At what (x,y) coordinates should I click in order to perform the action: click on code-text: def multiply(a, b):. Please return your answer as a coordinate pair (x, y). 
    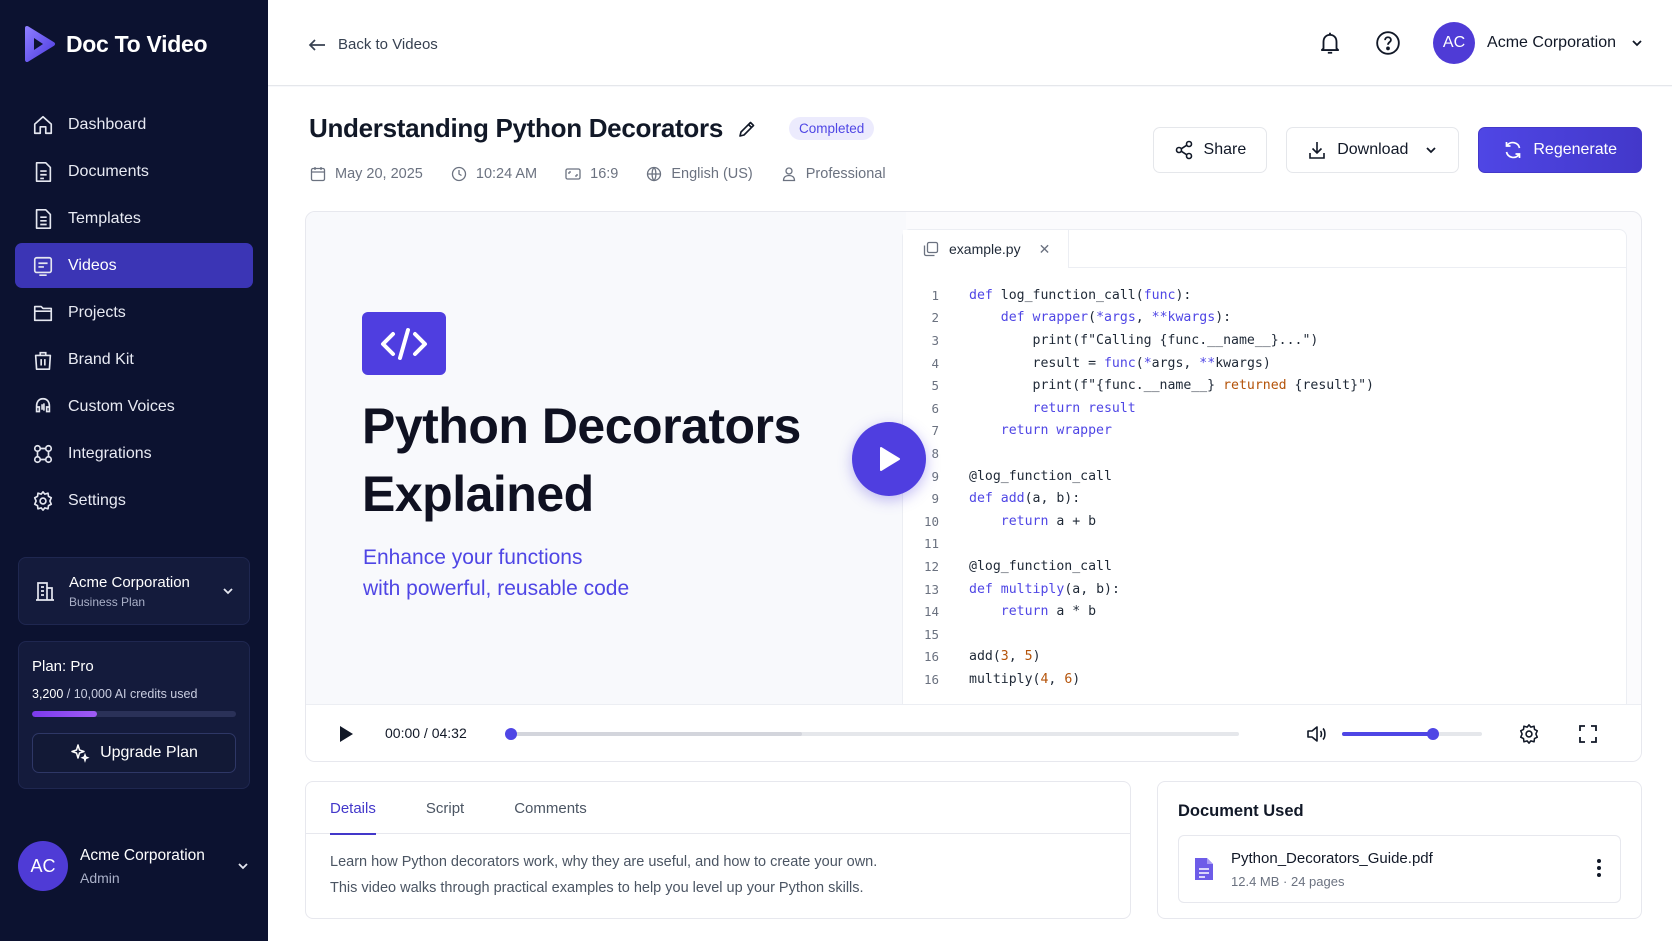
    Looking at the image, I should click on (1044, 589).